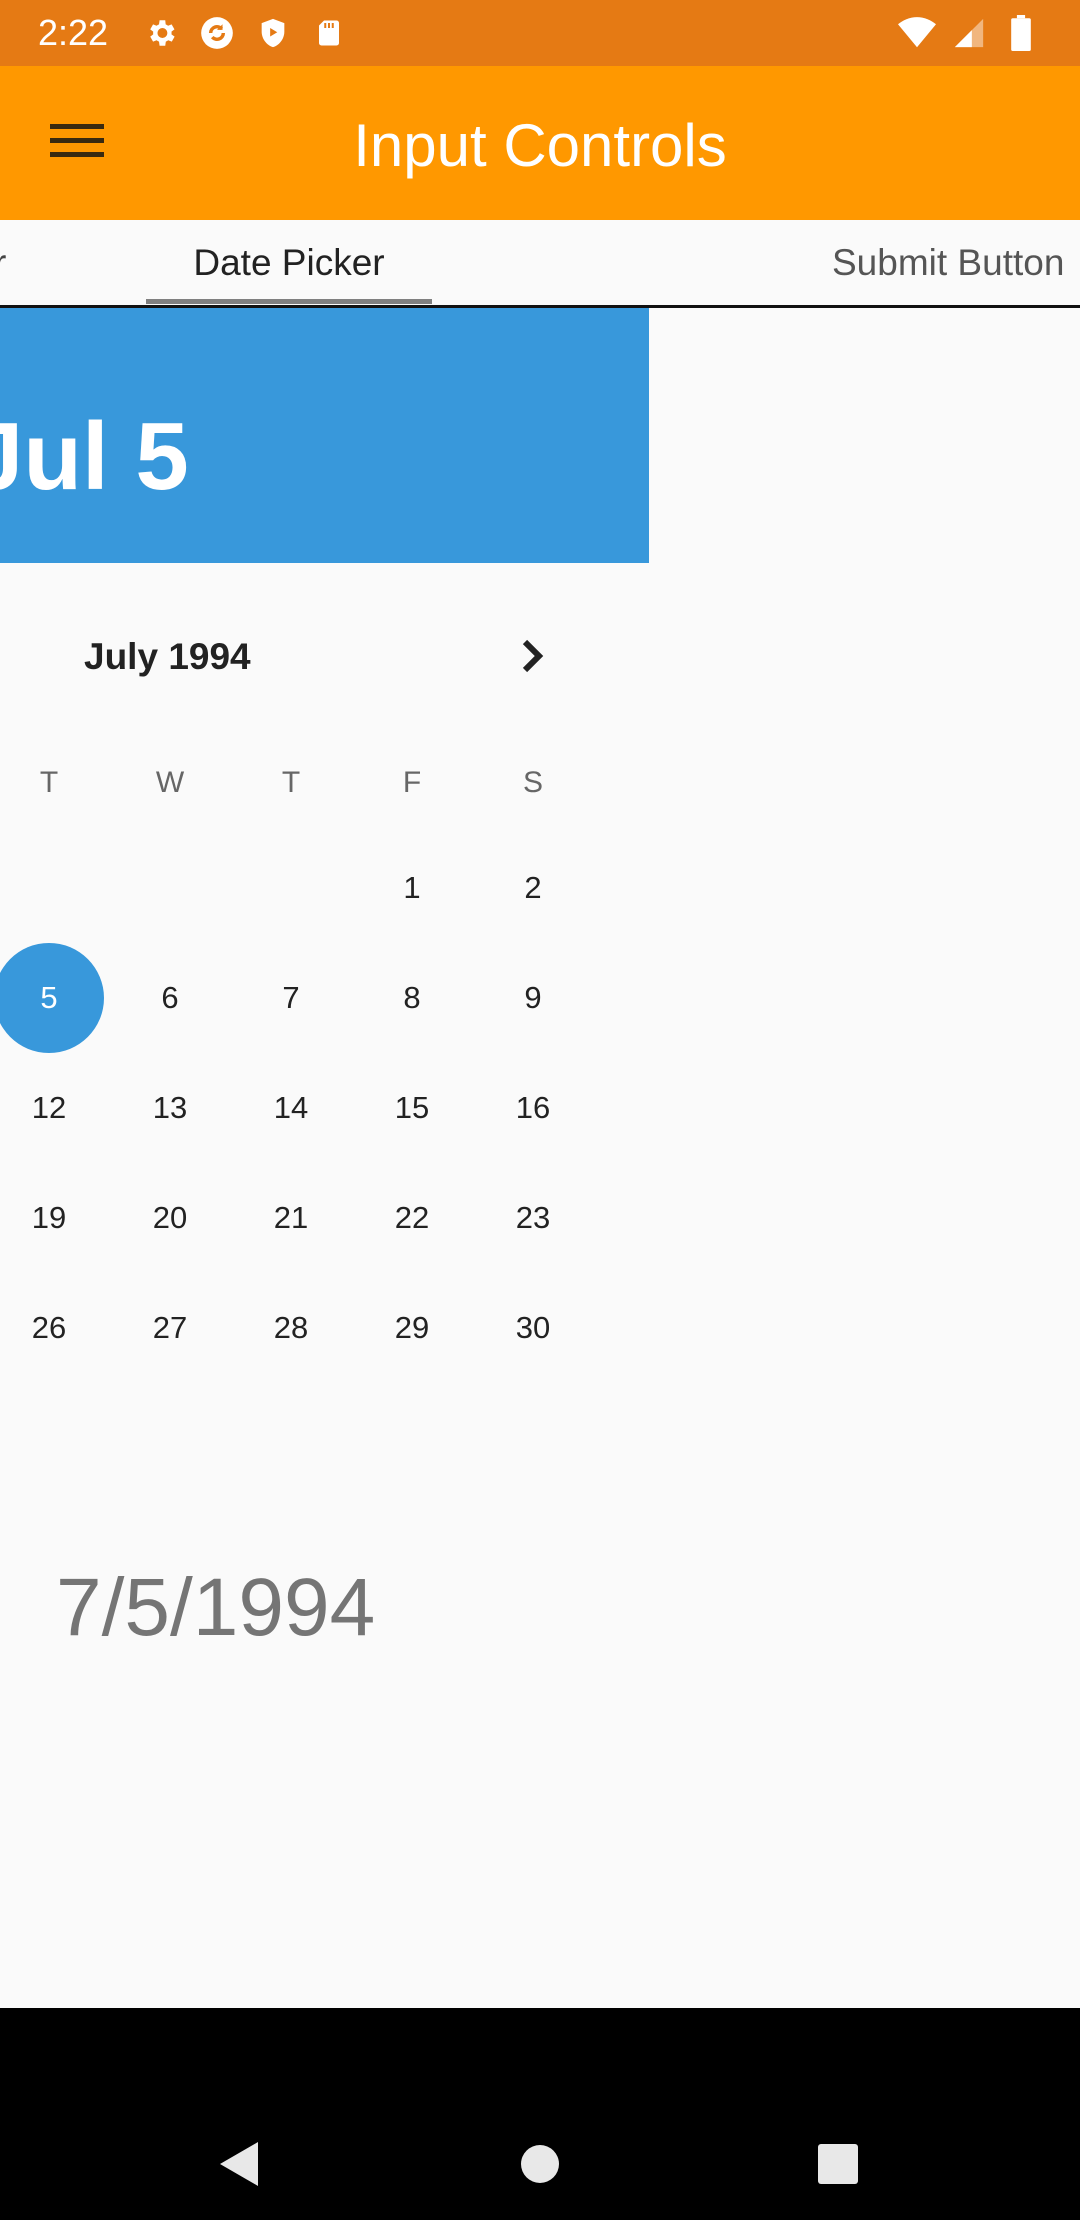  I want to click on tab-bar: r Date Picker Submit Button, so click(540, 264).